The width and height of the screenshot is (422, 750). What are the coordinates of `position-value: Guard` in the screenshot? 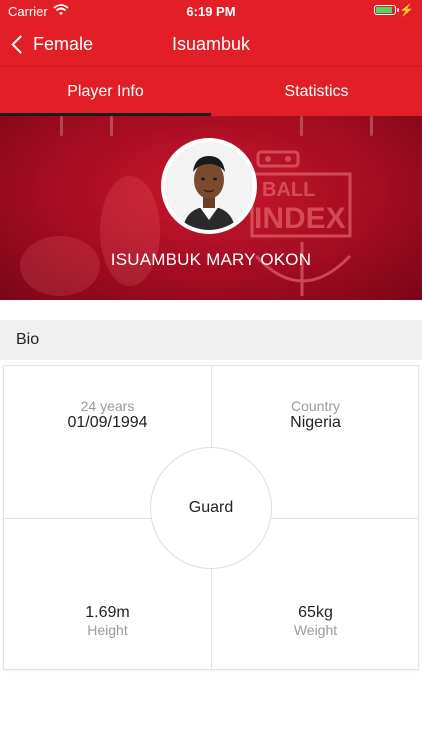 It's located at (211, 507).